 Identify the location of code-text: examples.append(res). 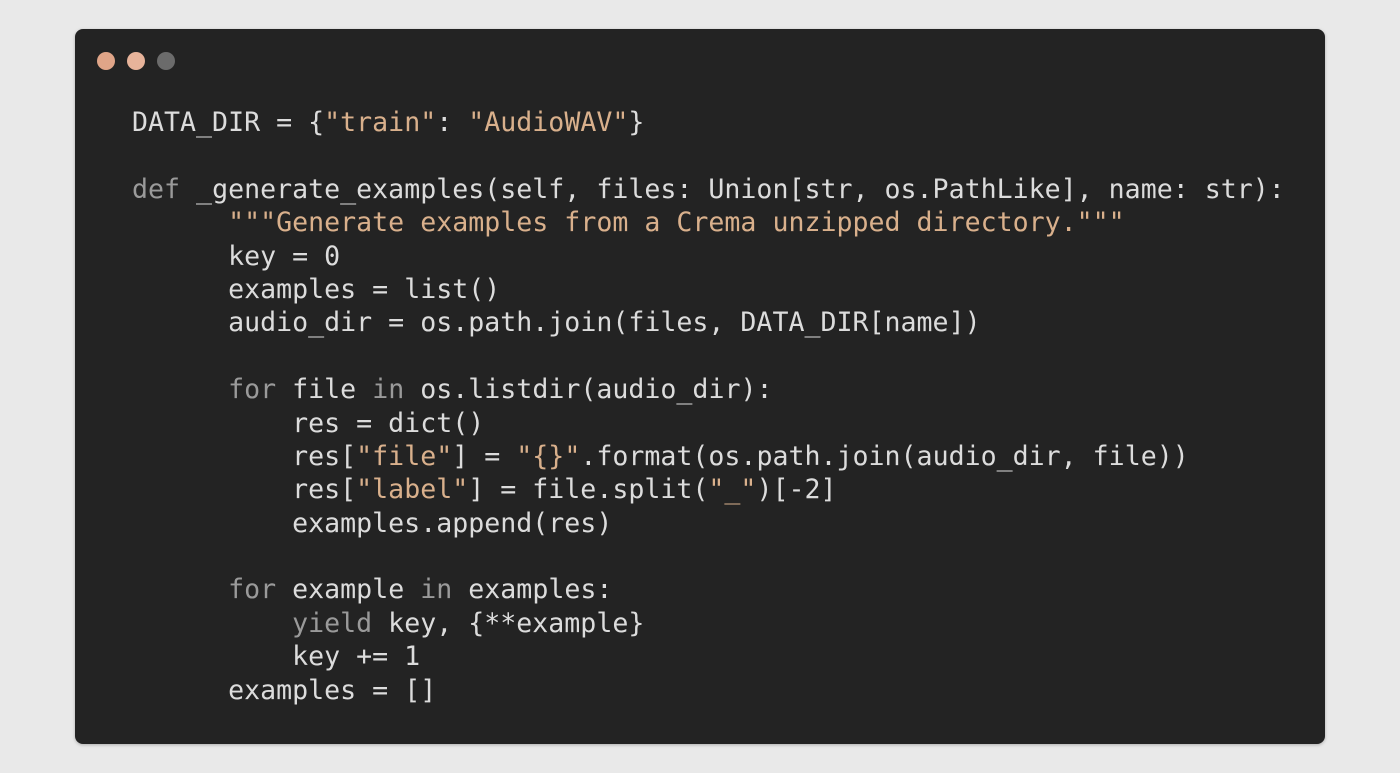
(452, 523).